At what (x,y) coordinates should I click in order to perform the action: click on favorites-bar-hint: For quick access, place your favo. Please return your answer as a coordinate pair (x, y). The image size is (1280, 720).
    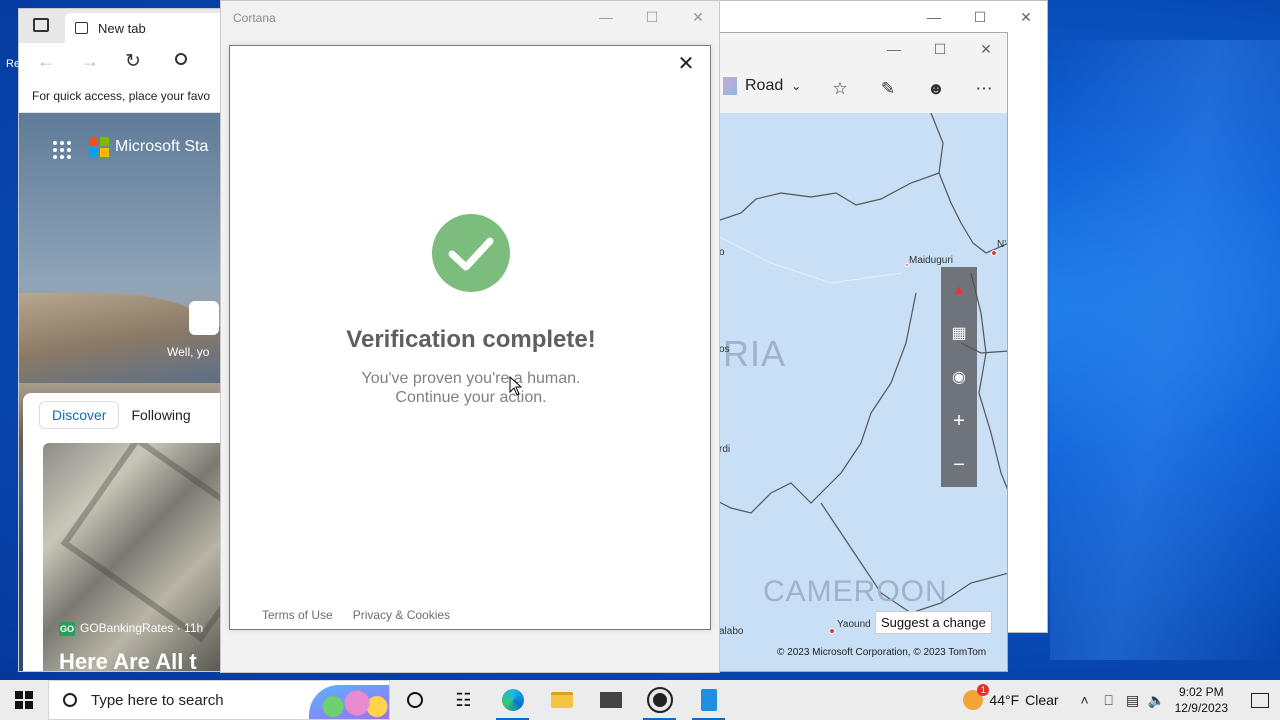
    Looking at the image, I should click on (123, 97).